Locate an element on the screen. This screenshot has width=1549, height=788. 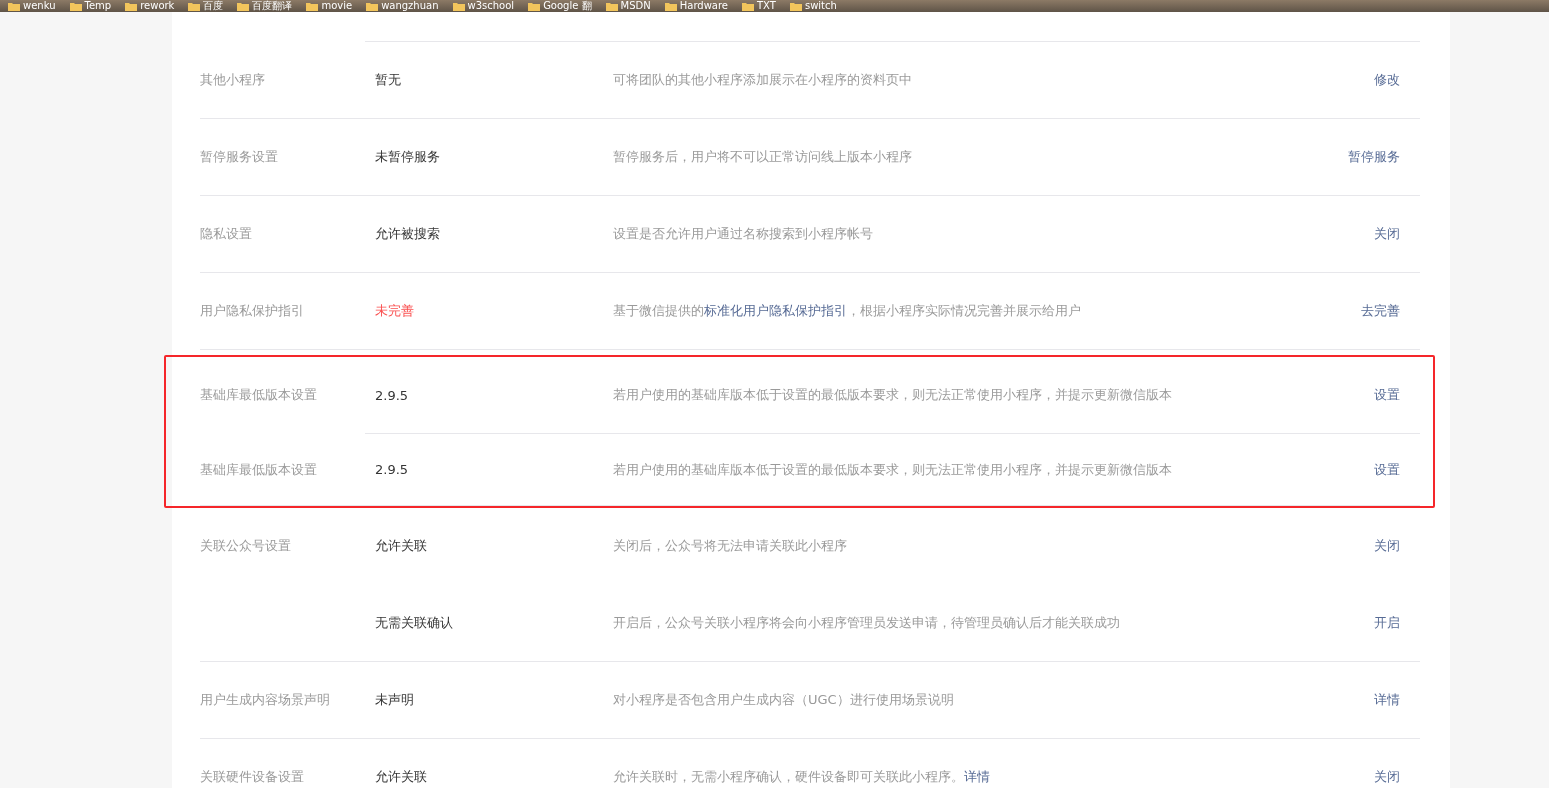
setting-description: 可将团队的其他小程序添加展示在小程序的资料页中 is located at coordinates (762, 79).